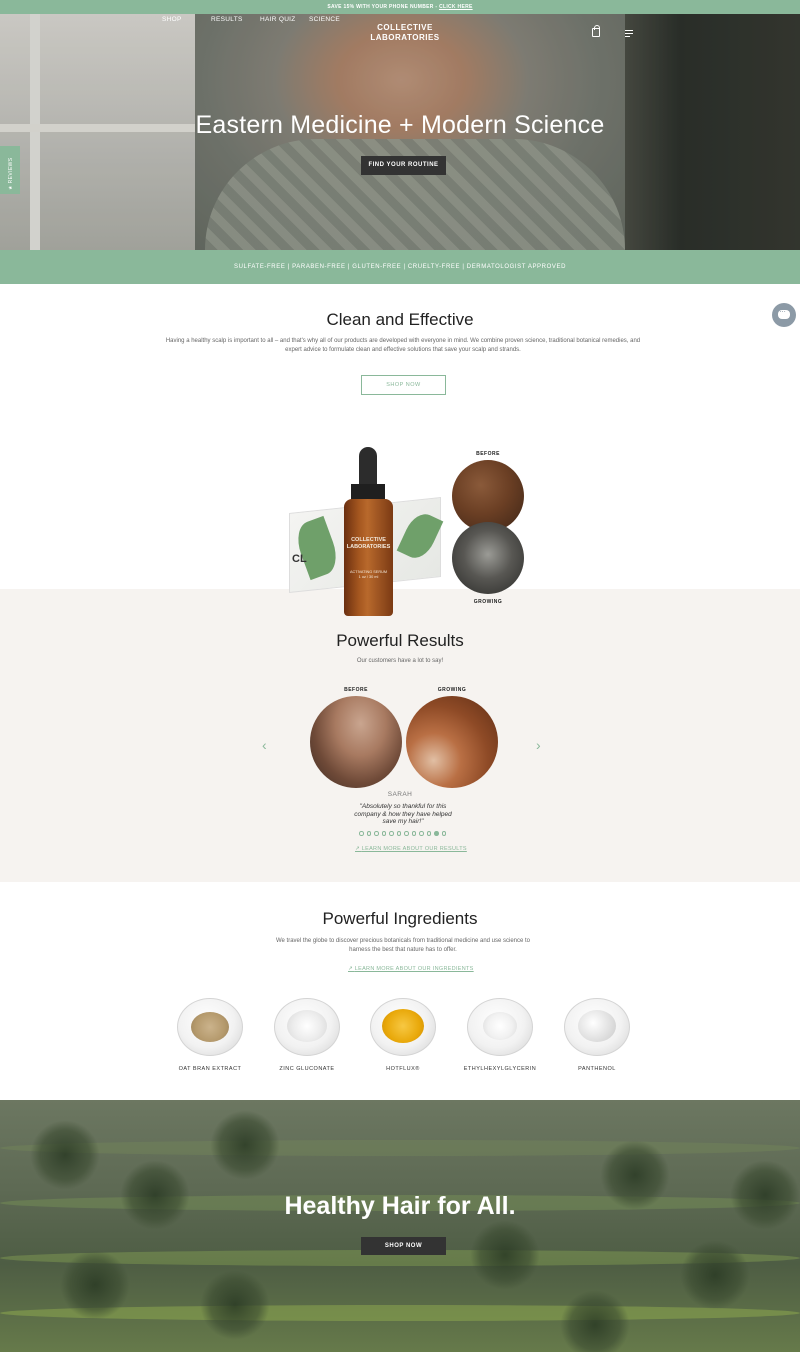 The image size is (800, 1352). I want to click on hero-title: Eastern Medicine + Modern Science, so click(400, 125).